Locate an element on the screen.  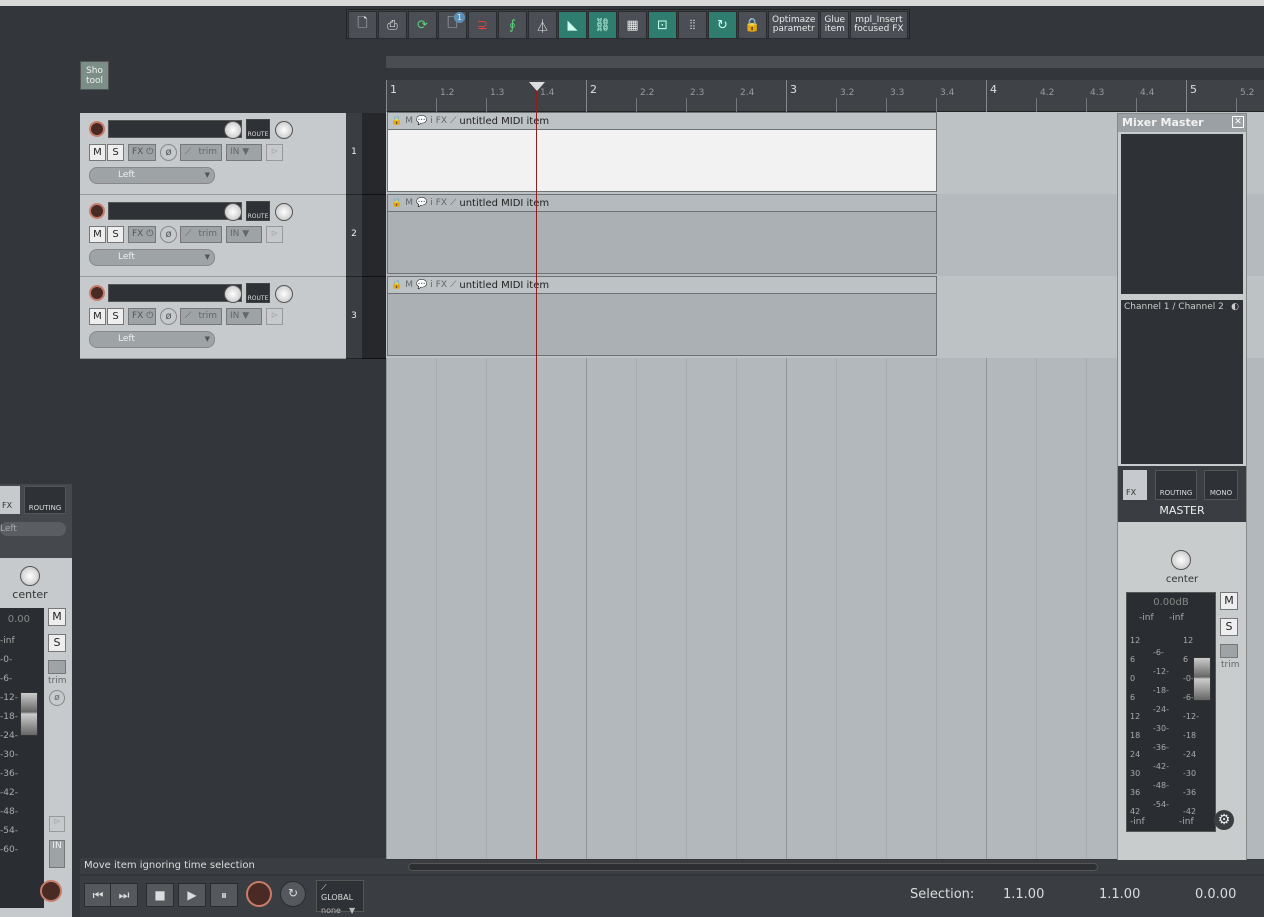
go-to-end-button: ⏭ is located at coordinates (124, 895).